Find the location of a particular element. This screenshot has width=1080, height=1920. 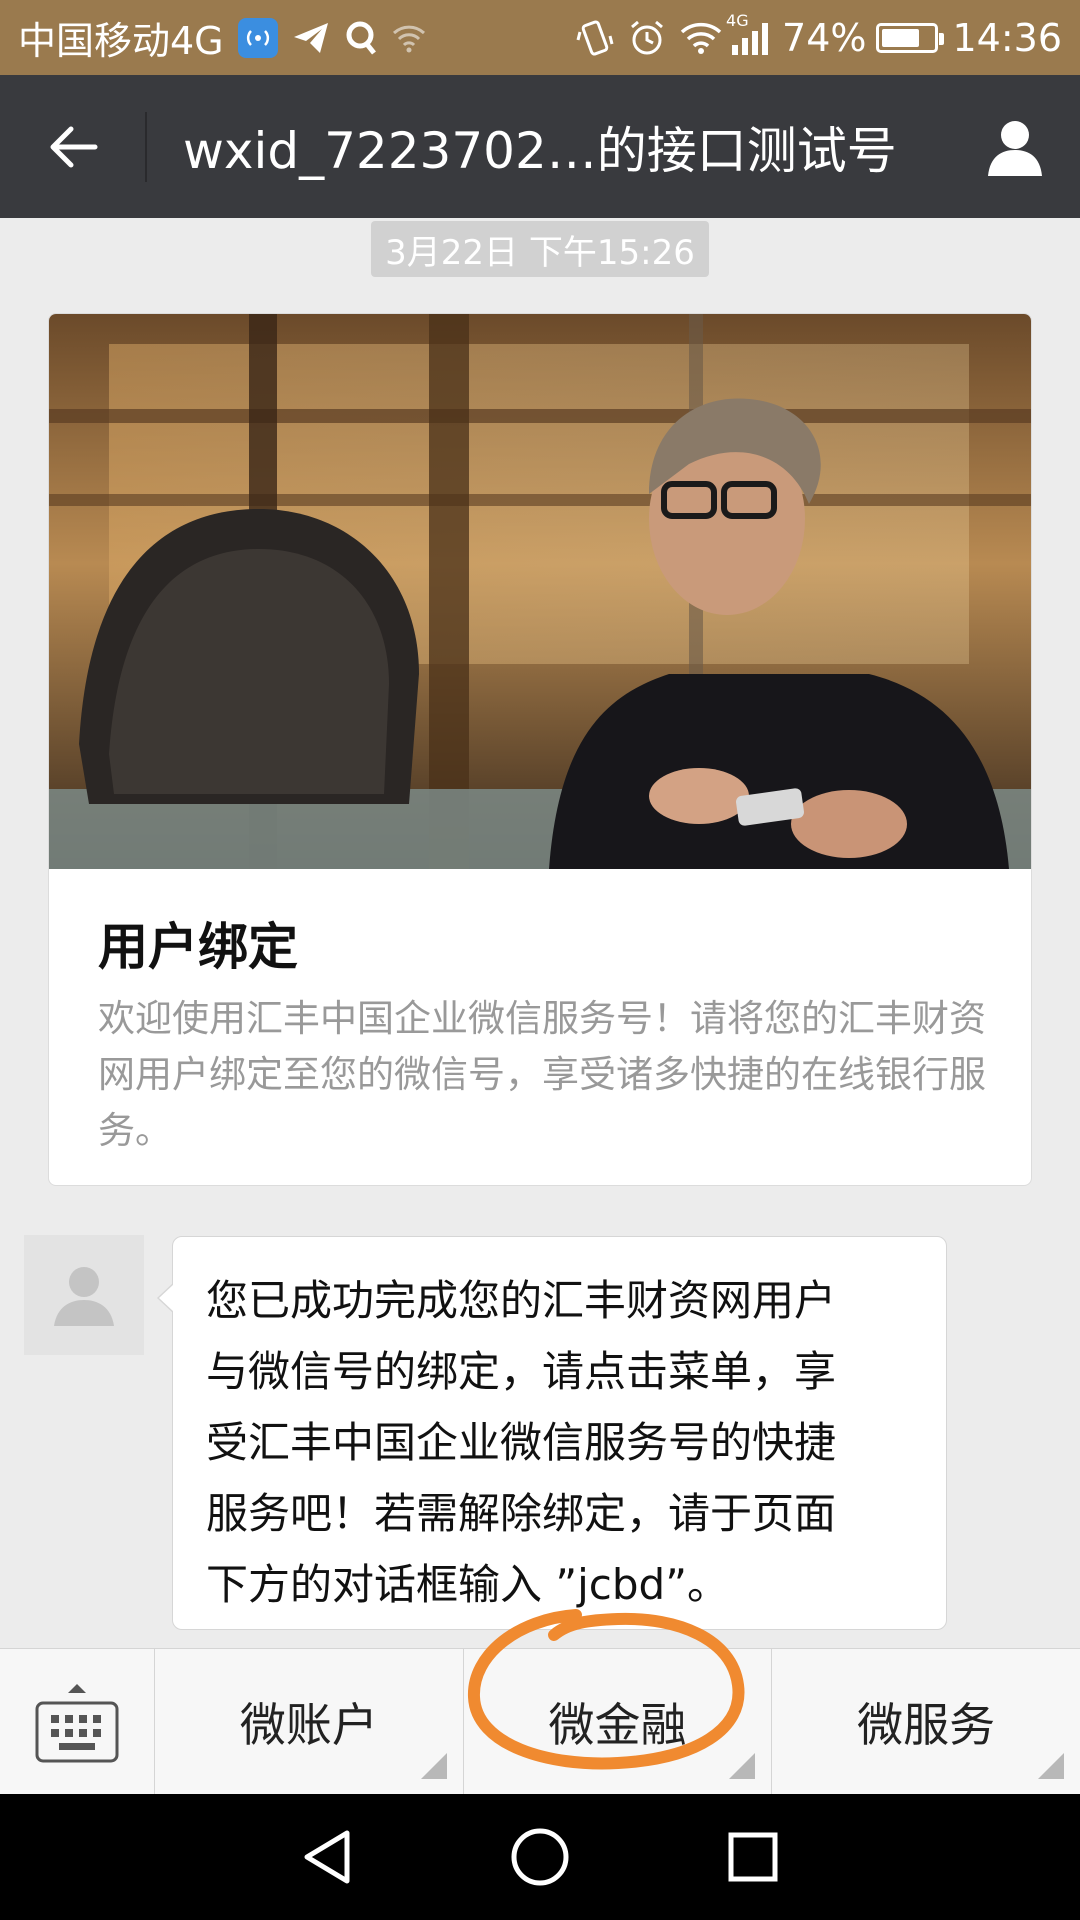

system-back-button is located at coordinates (327, 1857).